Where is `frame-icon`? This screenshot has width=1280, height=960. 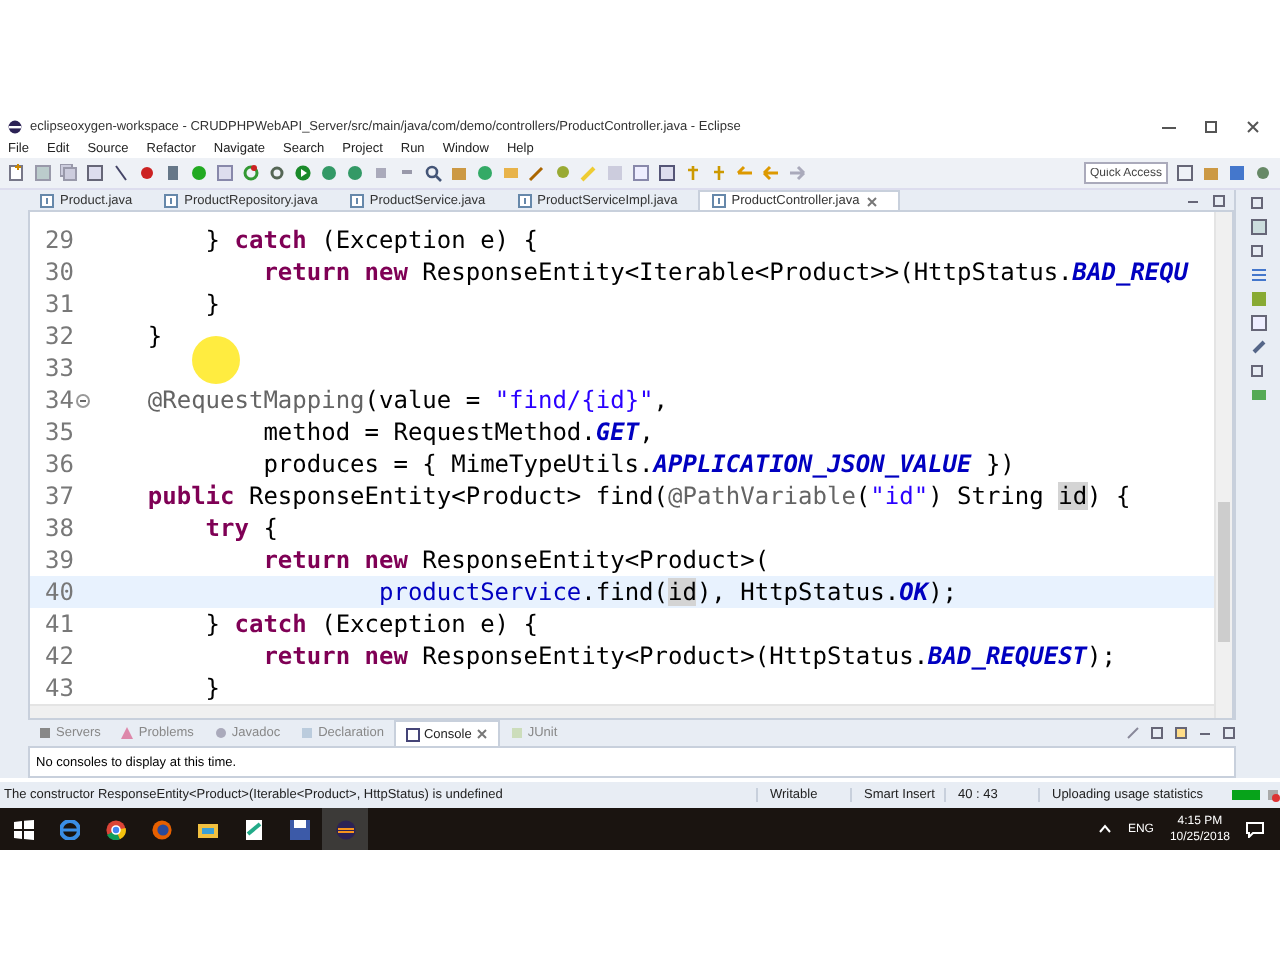
frame-icon is located at coordinates (641, 173).